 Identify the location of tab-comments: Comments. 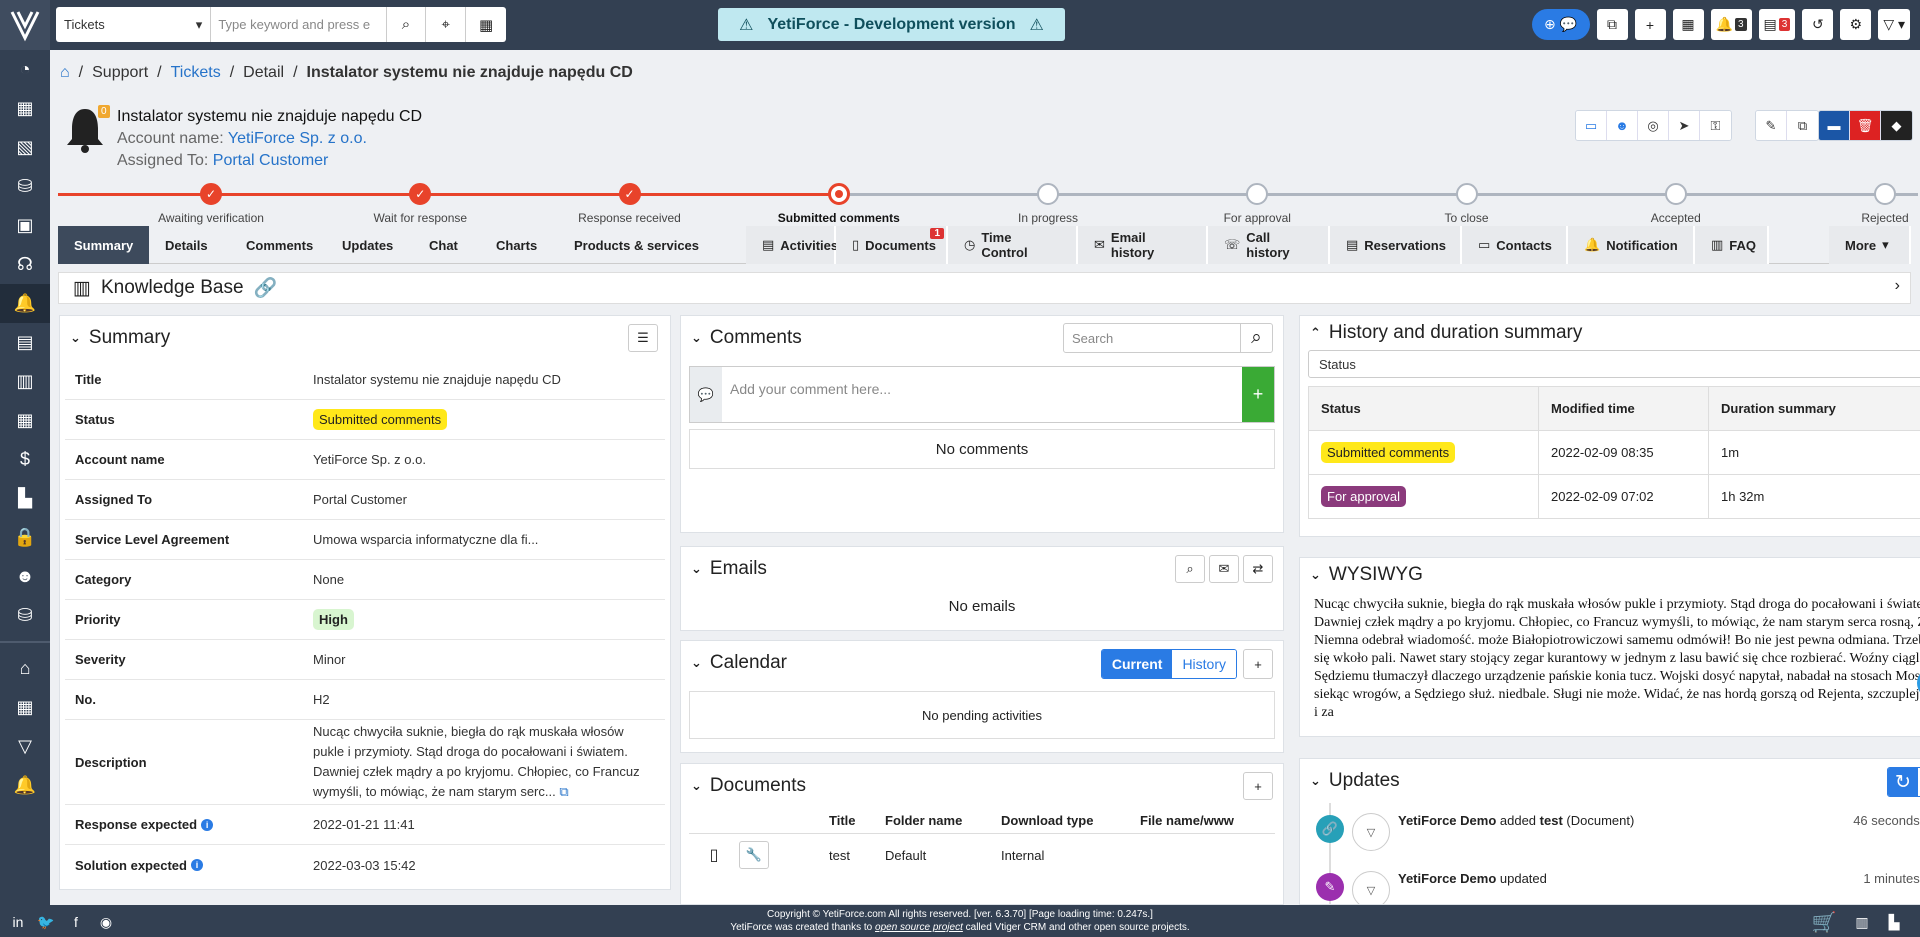
(279, 245).